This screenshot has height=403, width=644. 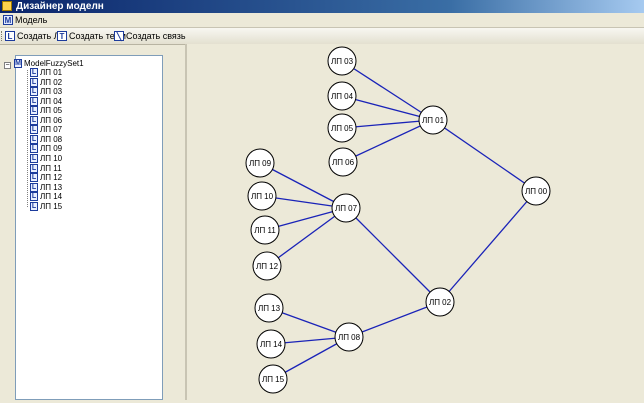 I want to click on tree-item: L ЛП 08, so click(x=46, y=139).